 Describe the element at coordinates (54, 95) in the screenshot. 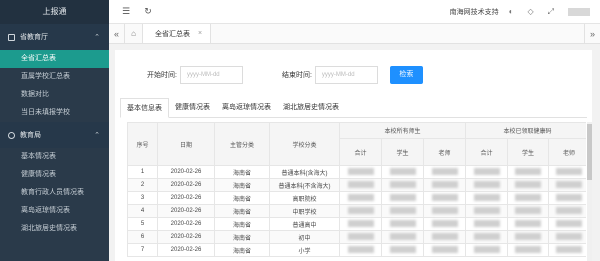

I see `sidebar-item-data-compare: 数据对比` at that location.